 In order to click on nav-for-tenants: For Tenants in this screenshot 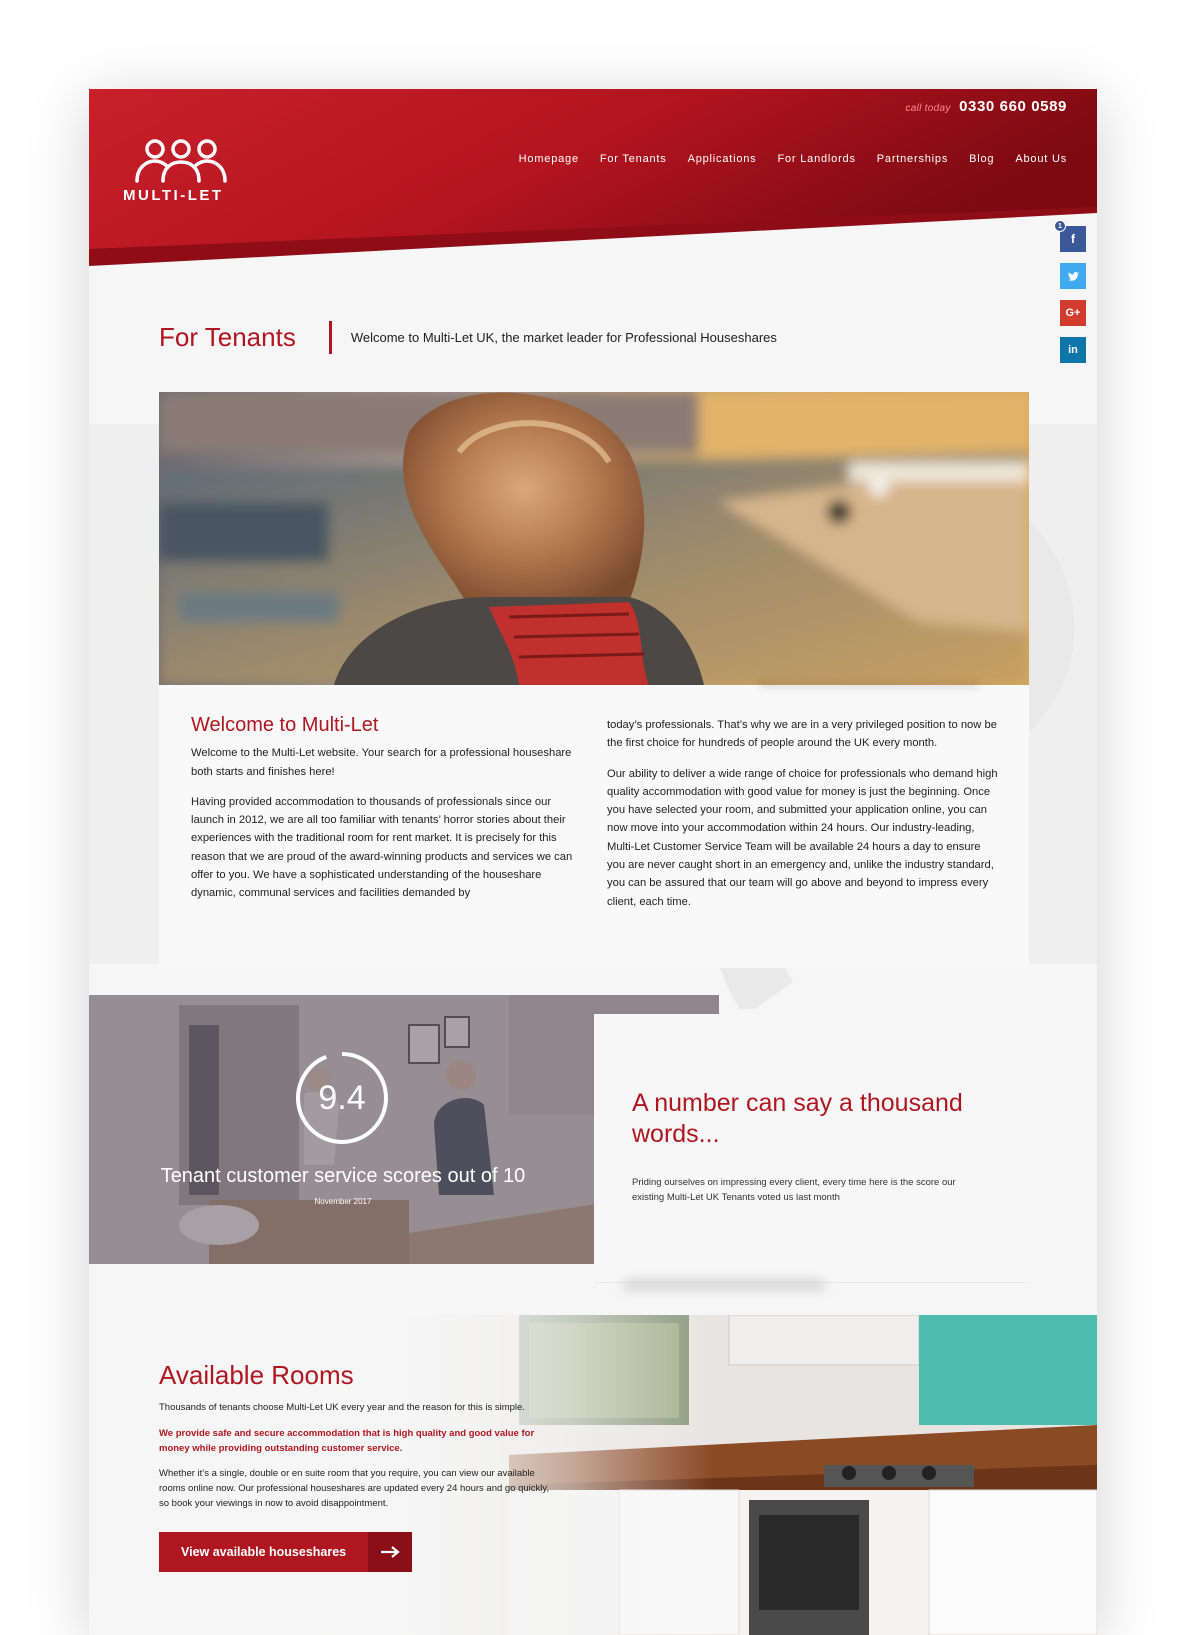, I will do `click(633, 159)`.